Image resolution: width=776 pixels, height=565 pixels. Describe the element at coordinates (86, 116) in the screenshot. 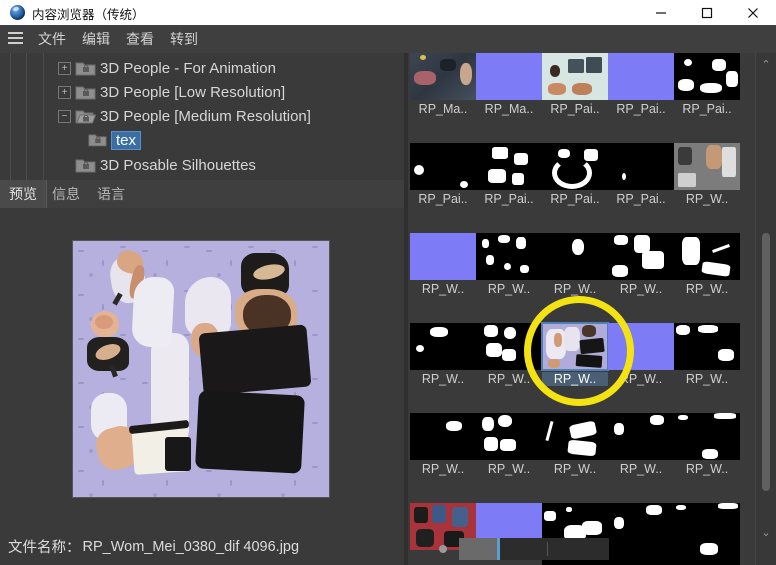

I see `folder-open-locked-icon` at that location.